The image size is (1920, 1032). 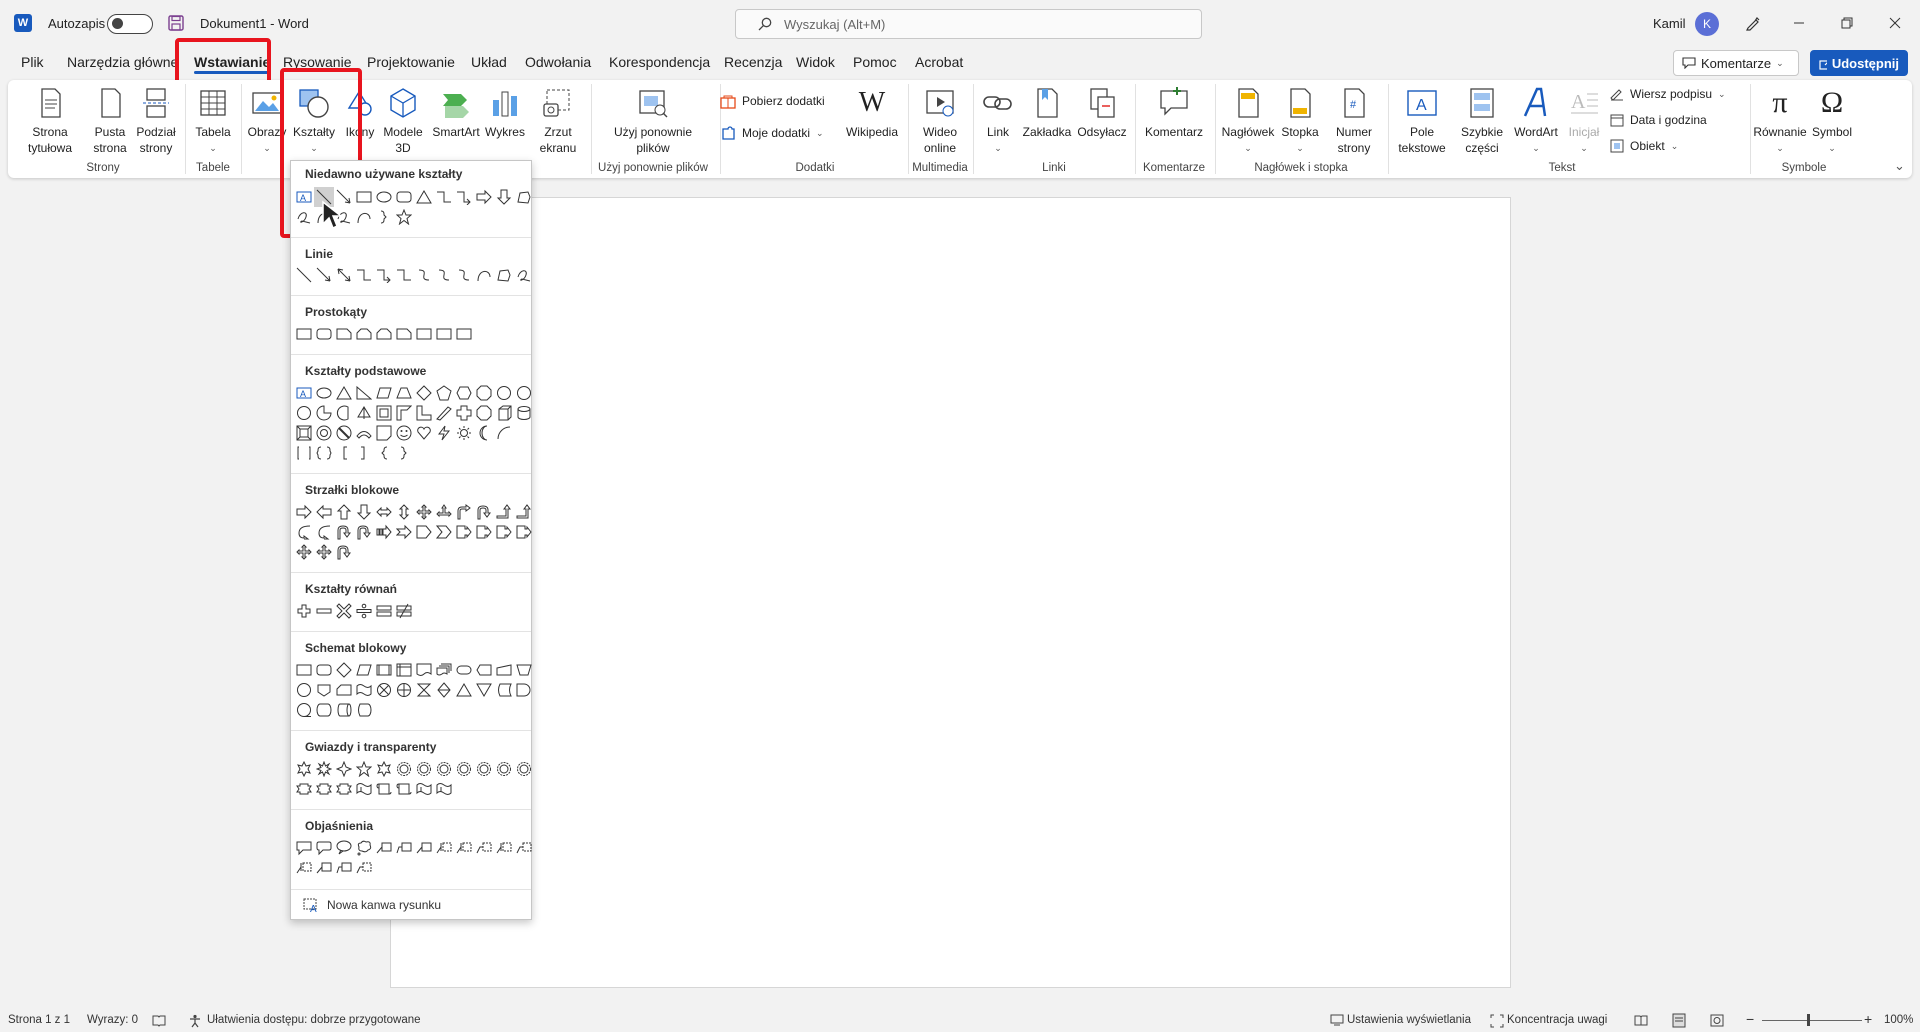 What do you see at coordinates (404, 670) in the screenshot?
I see `shape-fI-icon` at bounding box center [404, 670].